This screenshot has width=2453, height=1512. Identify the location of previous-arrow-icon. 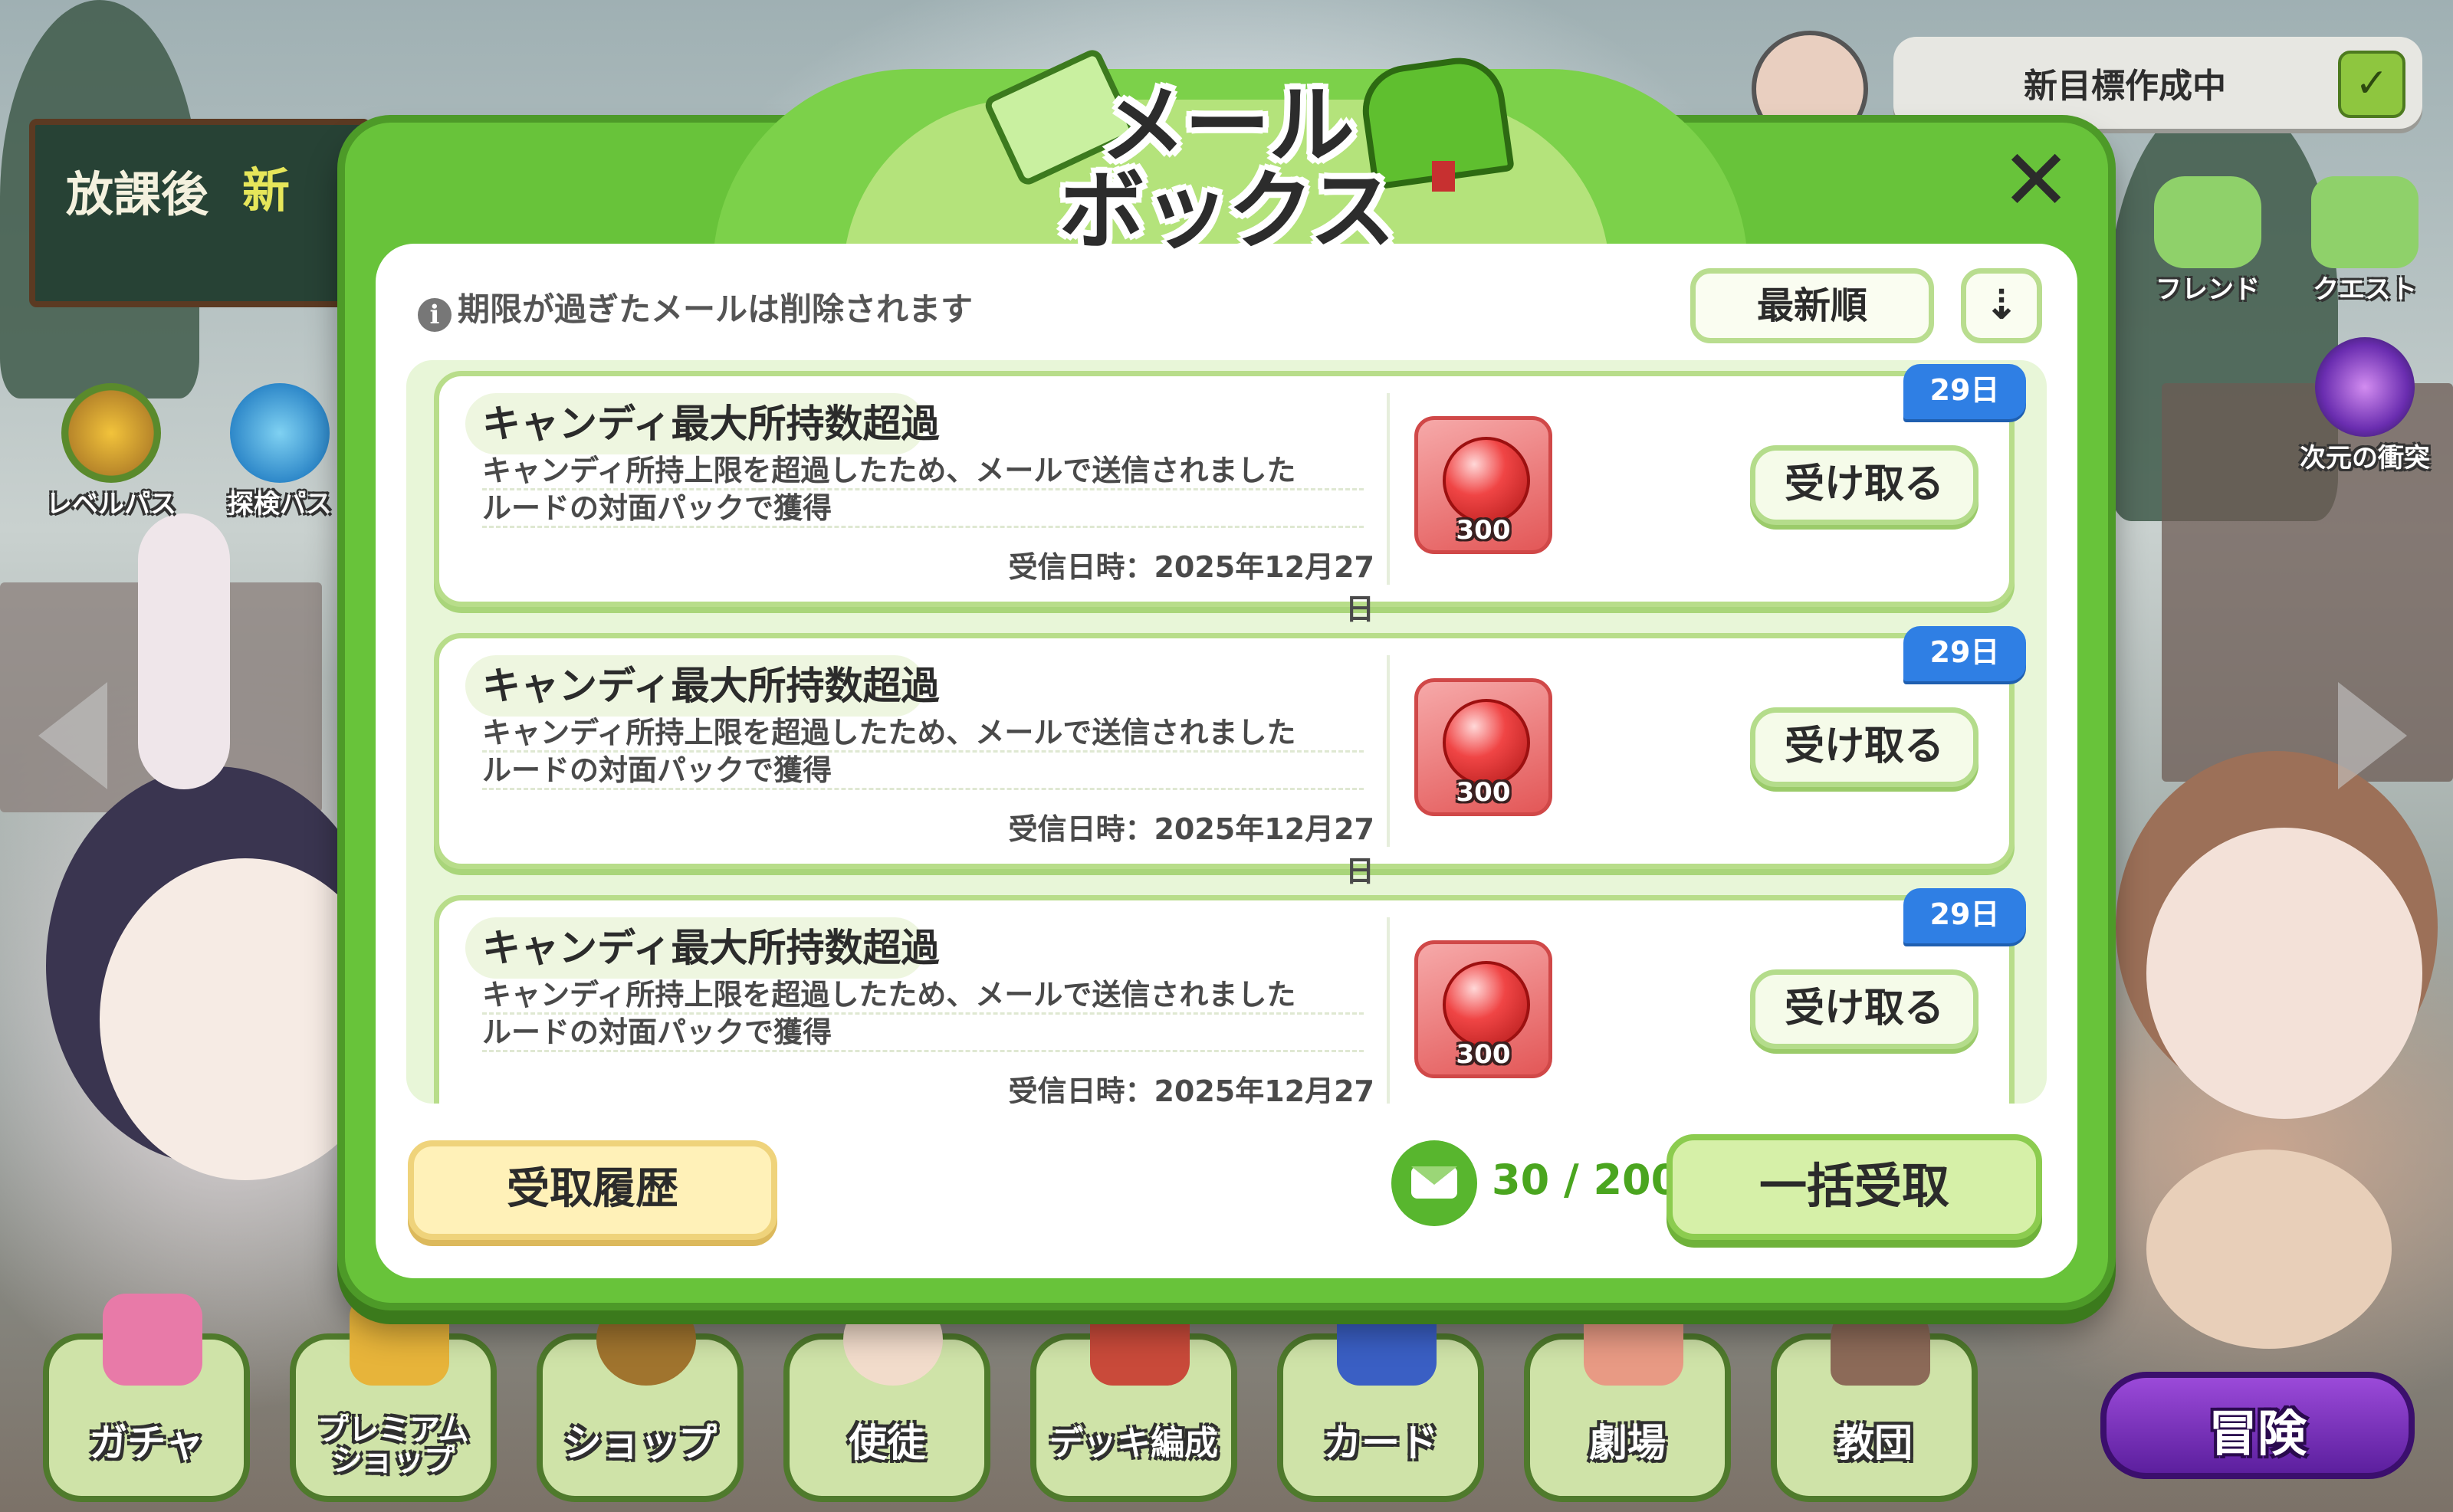
(72, 736).